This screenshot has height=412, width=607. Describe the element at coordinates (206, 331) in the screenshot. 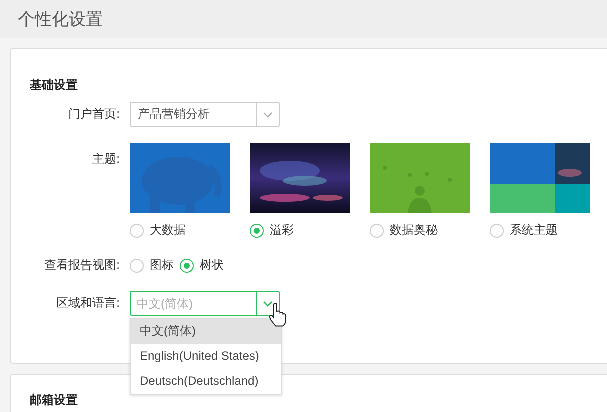

I see `dropdown-option: 中文(简体)` at that location.